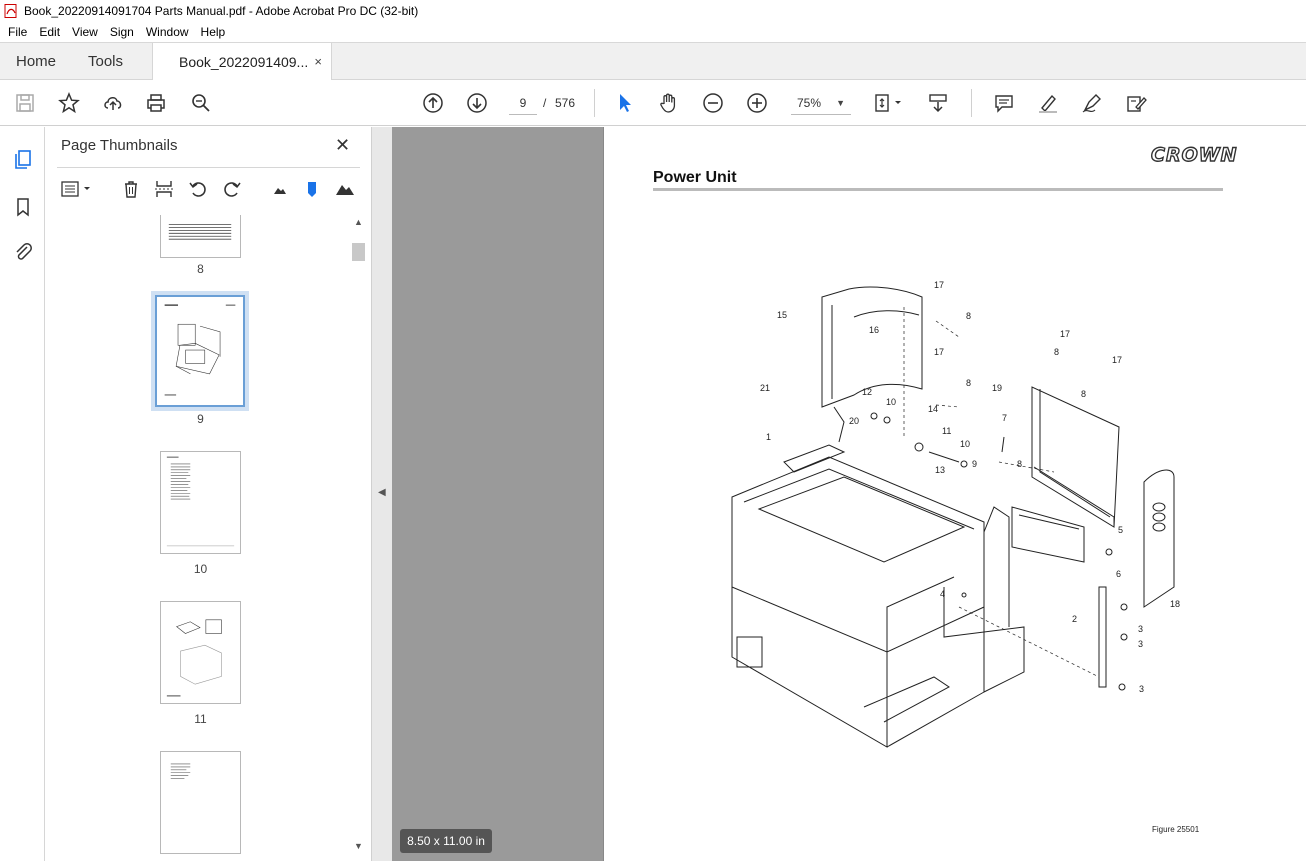  What do you see at coordinates (1048, 103) in the screenshot?
I see `highlight-pen-icon` at bounding box center [1048, 103].